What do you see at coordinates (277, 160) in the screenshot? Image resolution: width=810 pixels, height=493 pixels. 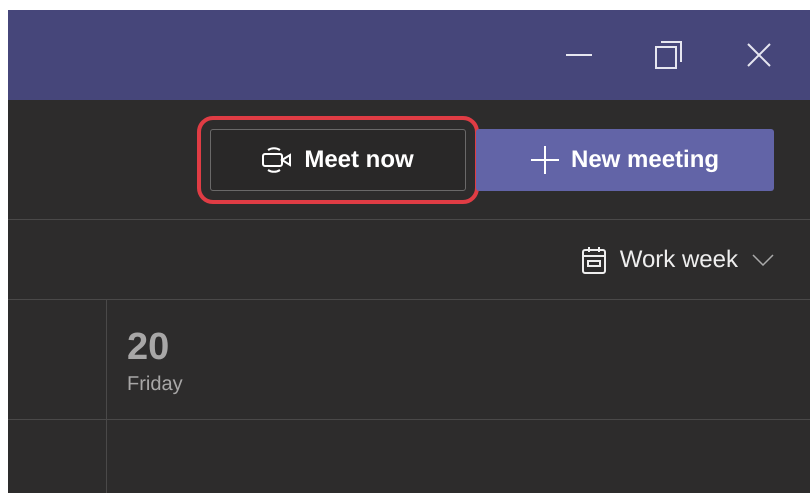 I see `video-camera-icon` at bounding box center [277, 160].